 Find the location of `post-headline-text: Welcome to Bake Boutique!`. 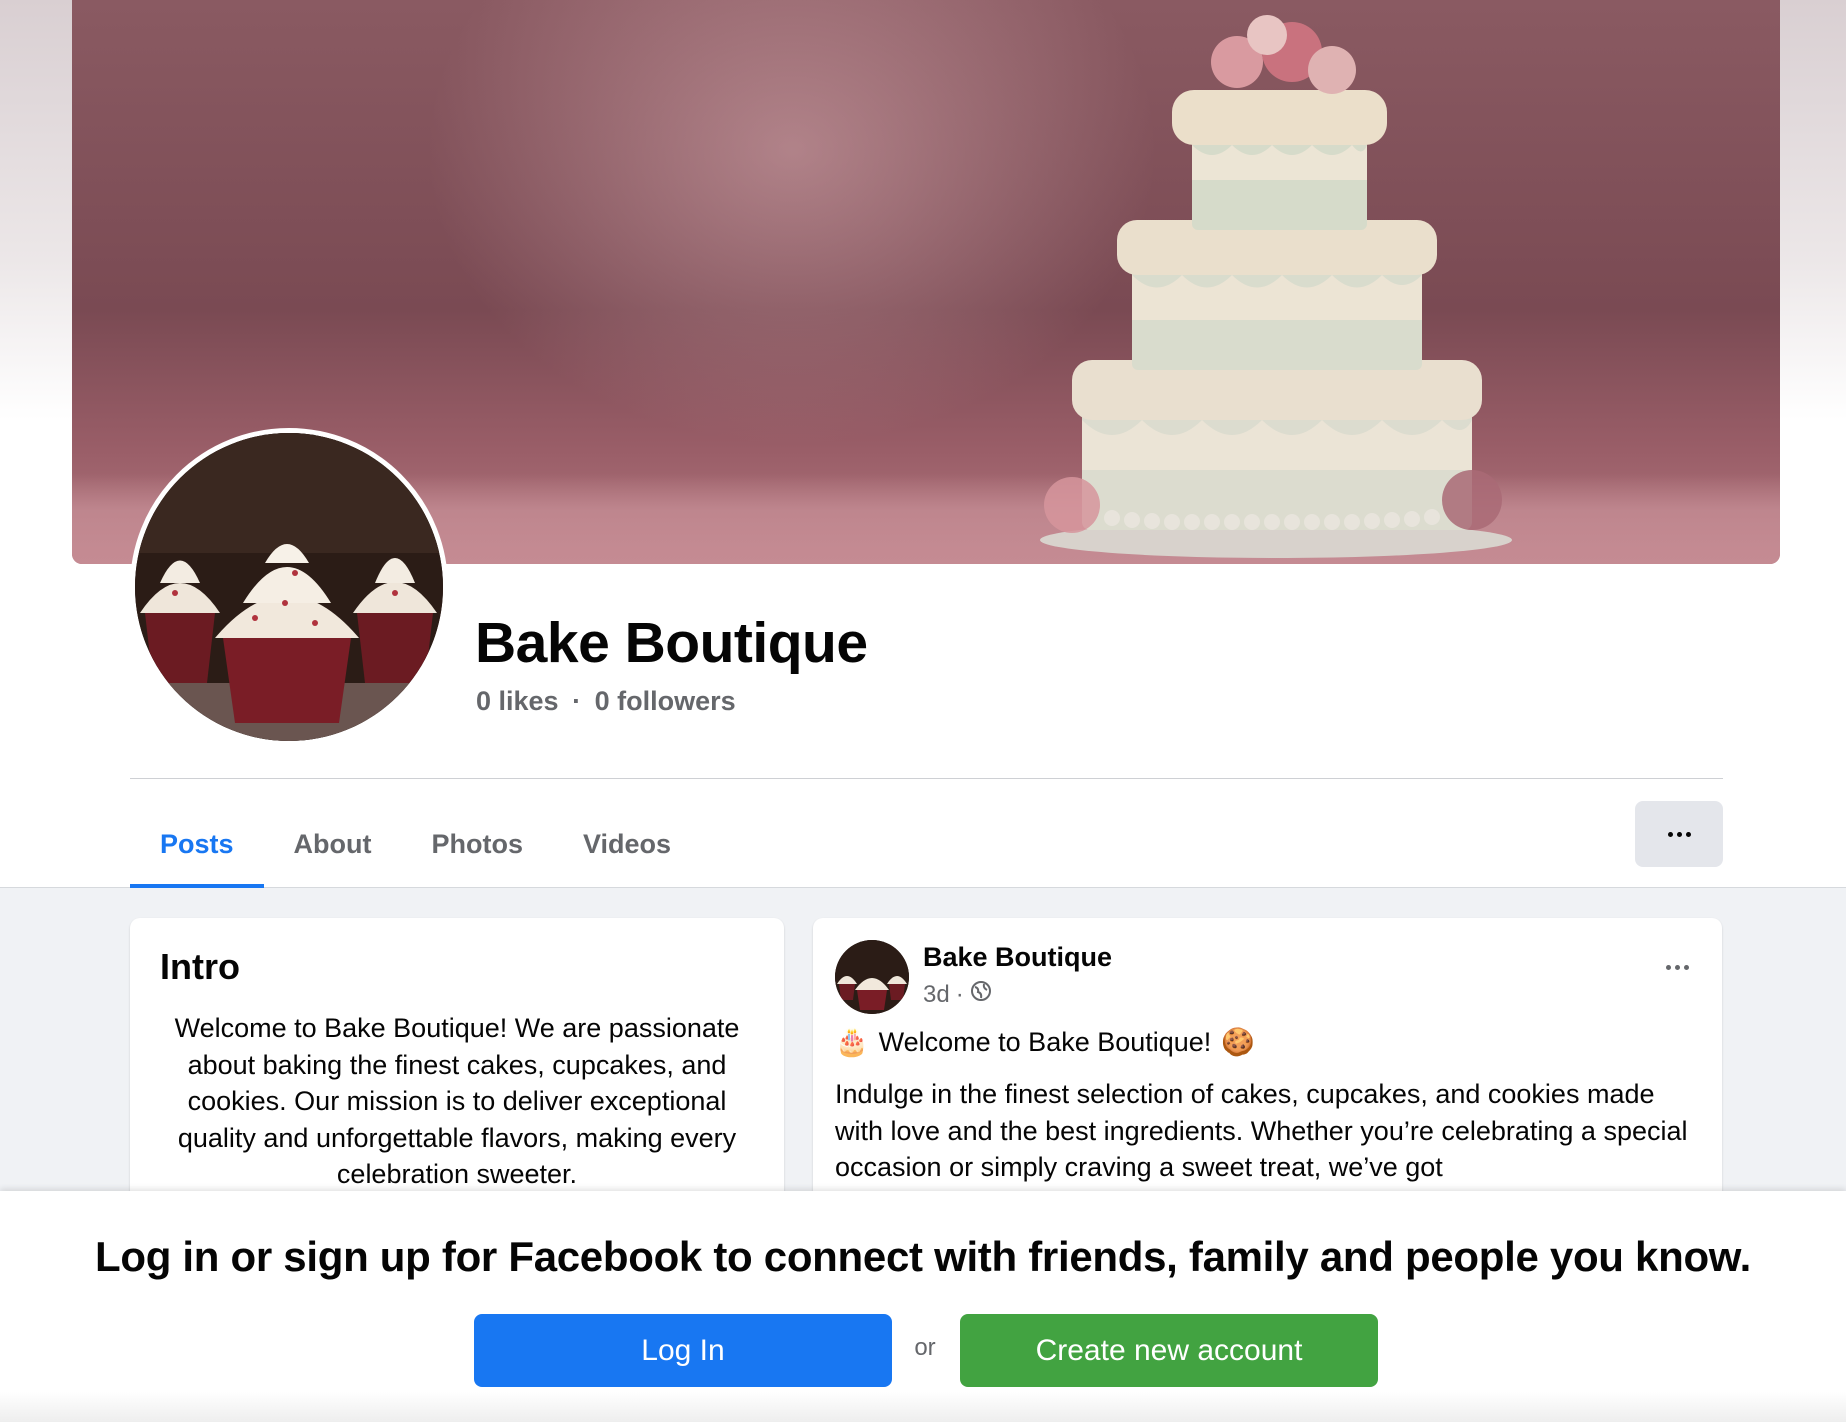

post-headline-text: Welcome to Bake Boutique! is located at coordinates (1045, 1041).